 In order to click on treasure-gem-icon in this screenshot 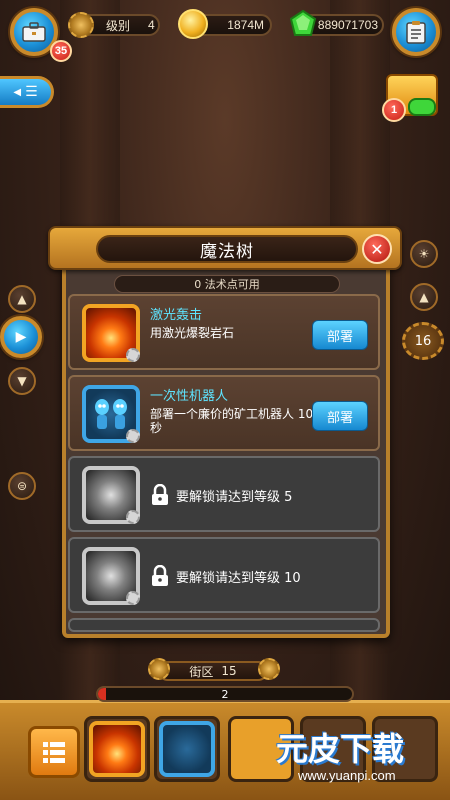, I will do `click(422, 107)`.